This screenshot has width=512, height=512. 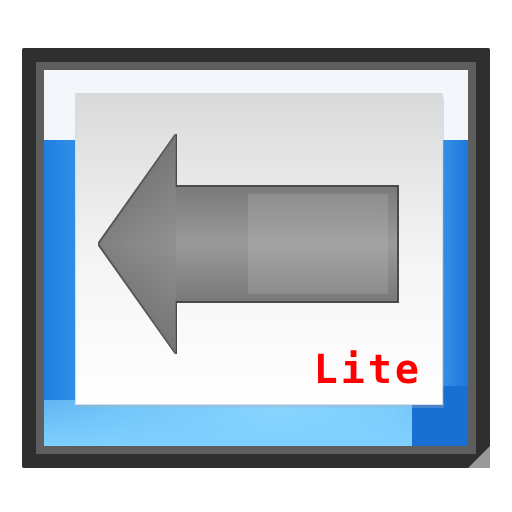 What do you see at coordinates (256, 423) in the screenshot?
I see `screen-bottom-glow` at bounding box center [256, 423].